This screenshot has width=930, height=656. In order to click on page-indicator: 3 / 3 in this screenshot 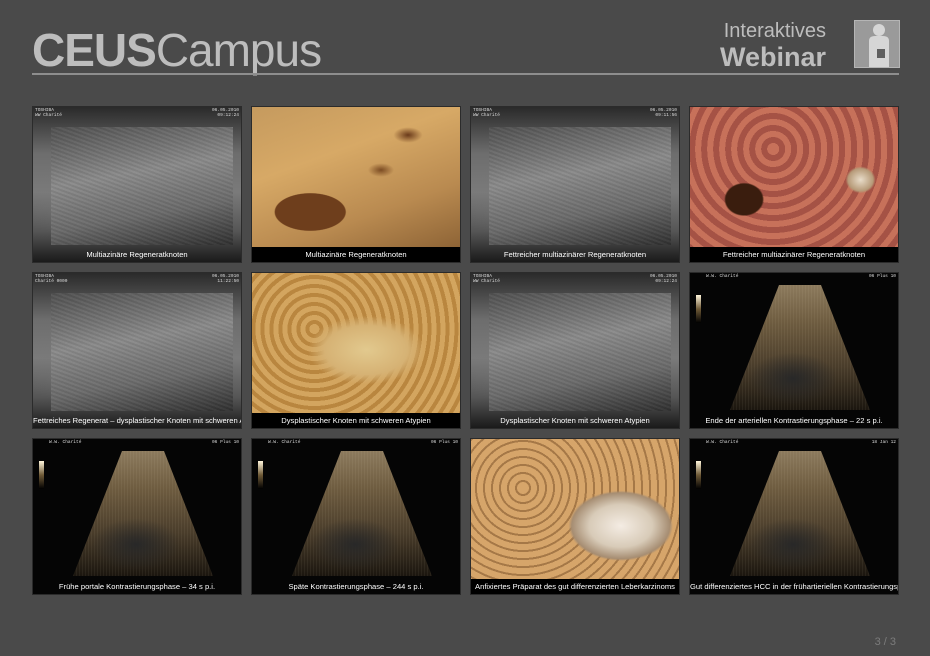, I will do `click(885, 642)`.